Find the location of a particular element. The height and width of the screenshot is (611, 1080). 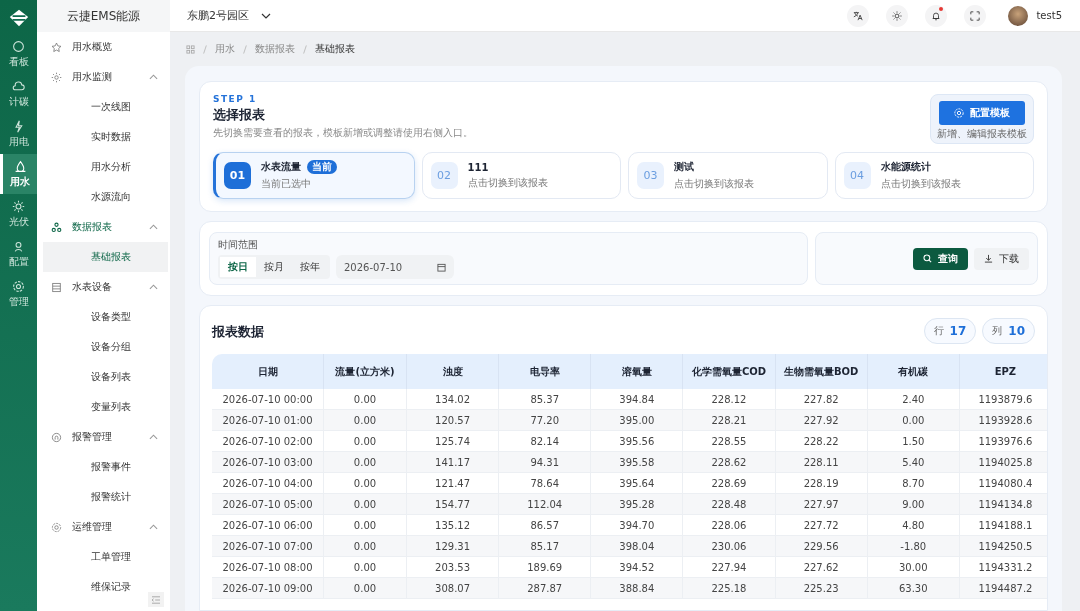

menu-item: 水表设备 is located at coordinates (103, 287).